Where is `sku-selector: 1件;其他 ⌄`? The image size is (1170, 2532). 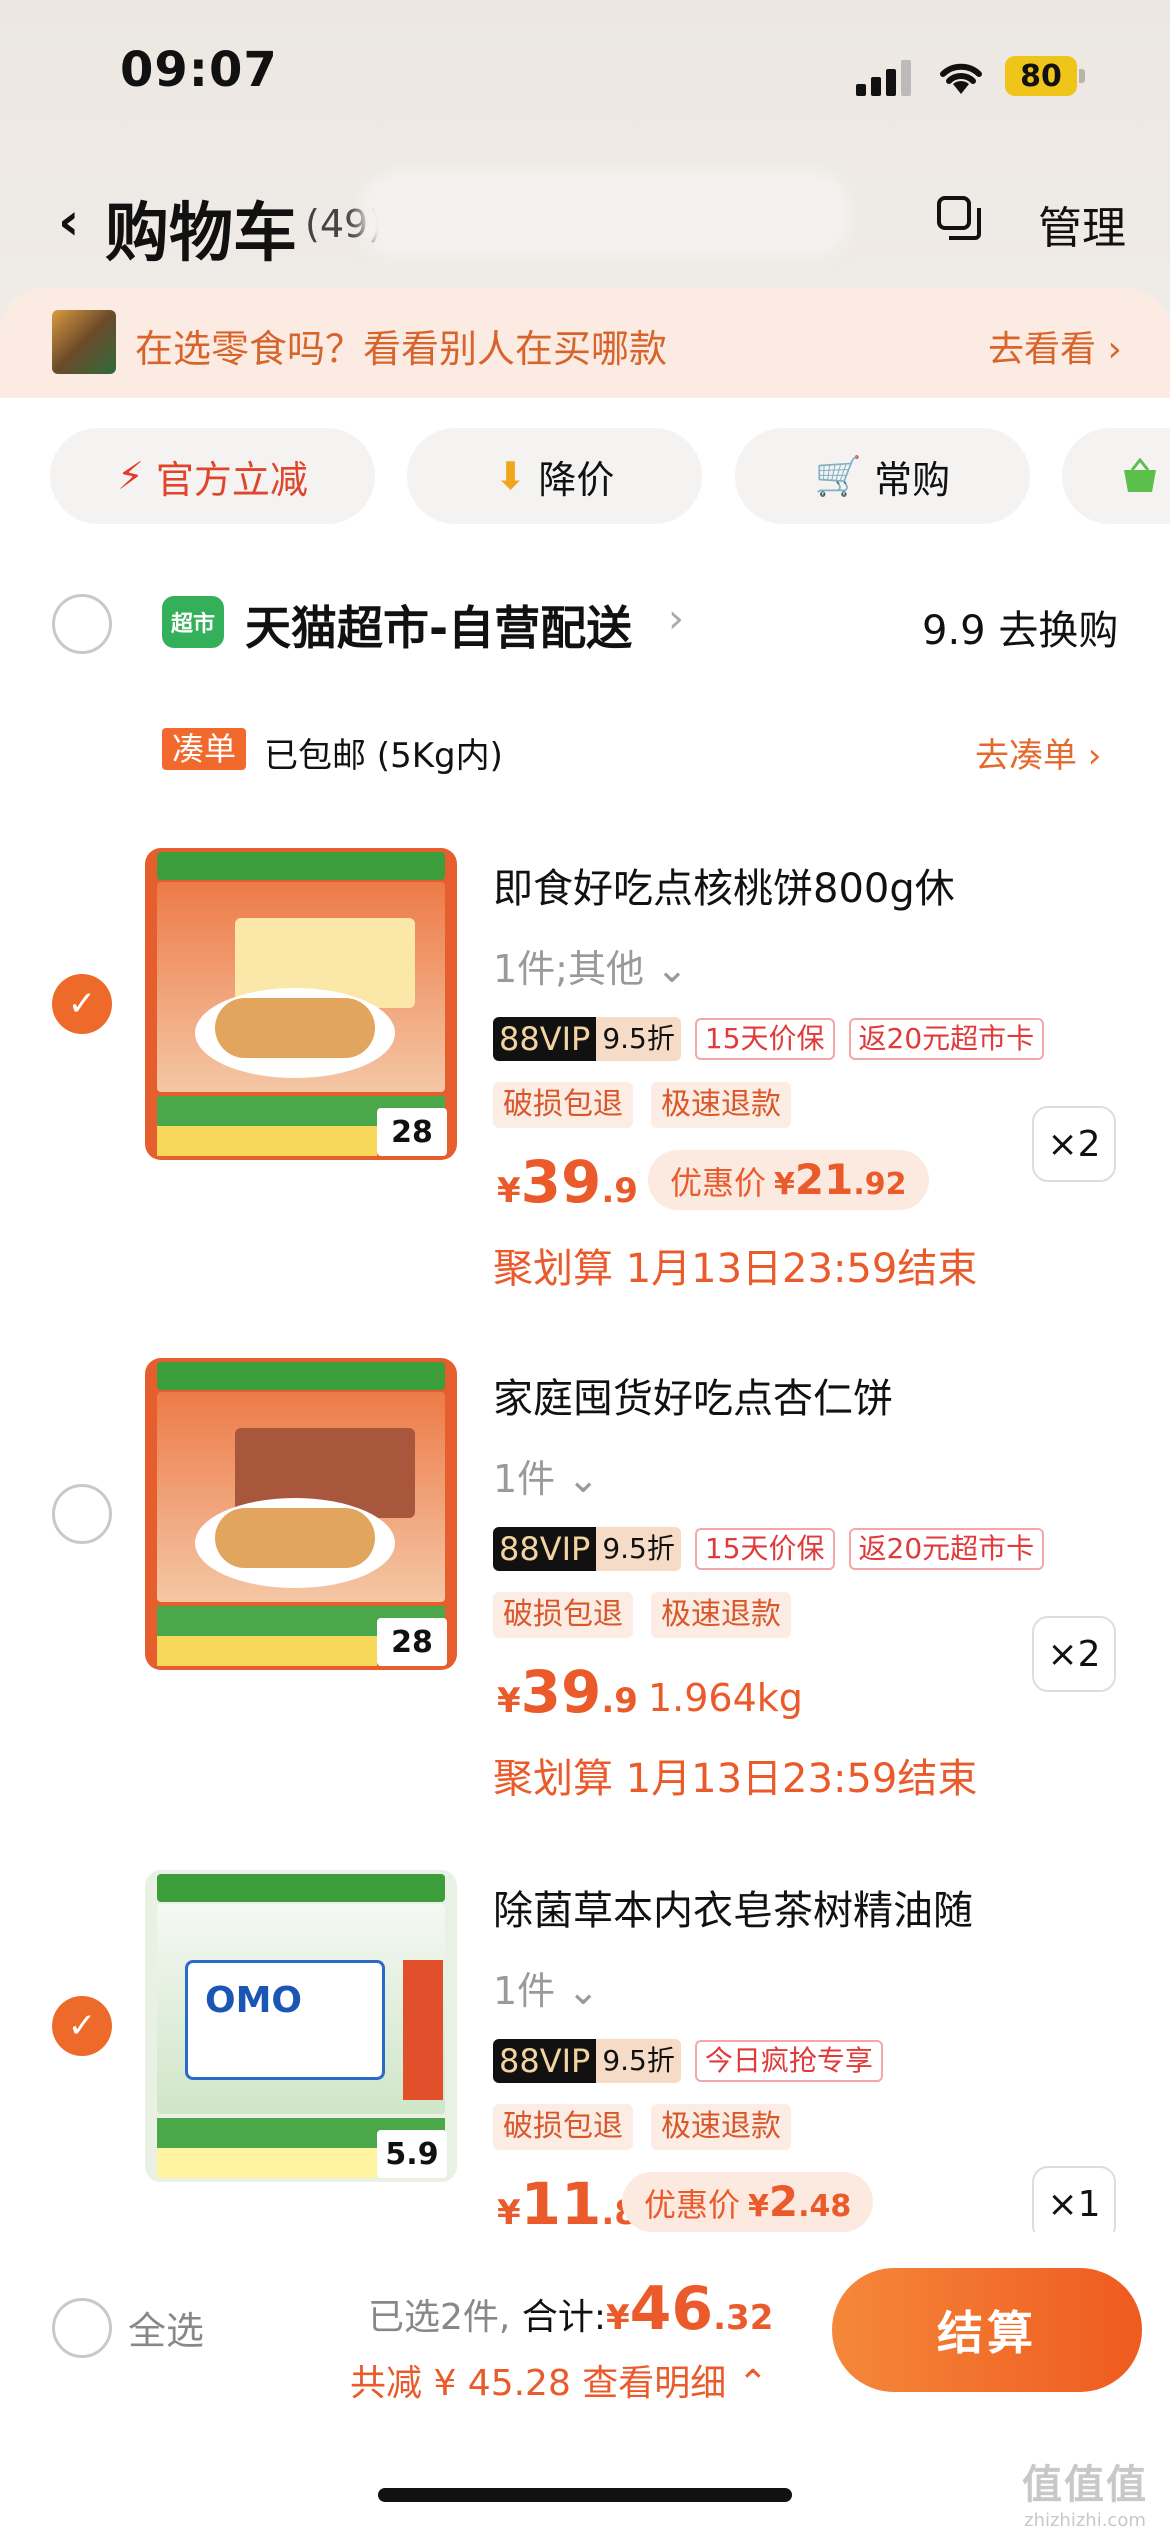 sku-selector: 1件;其他 ⌄ is located at coordinates (590, 965).